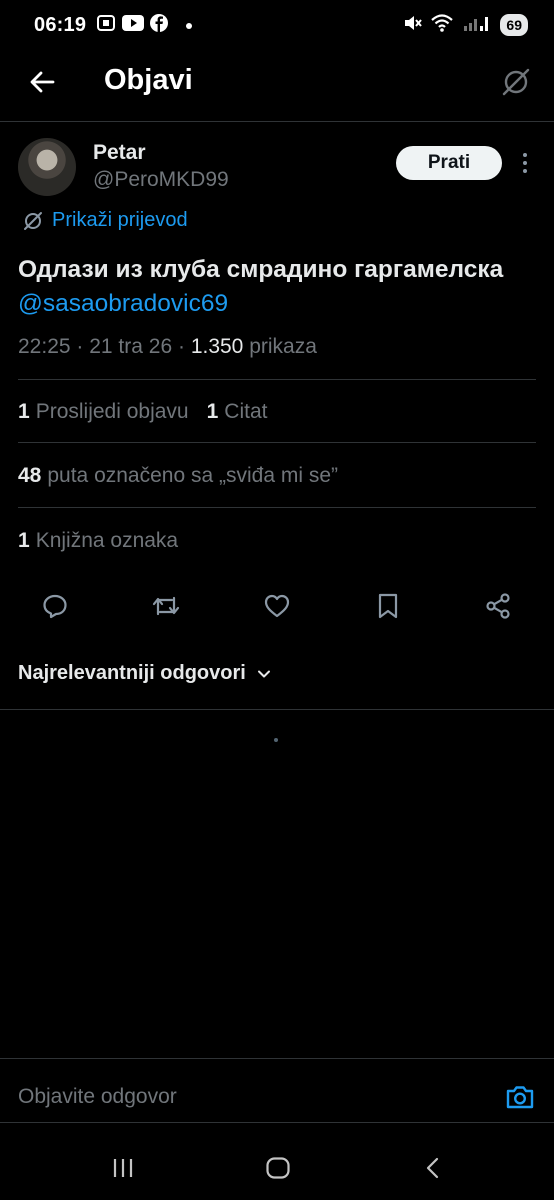 The image size is (554, 1200). What do you see at coordinates (24, 411) in the screenshot?
I see `reposts-count: 1` at bounding box center [24, 411].